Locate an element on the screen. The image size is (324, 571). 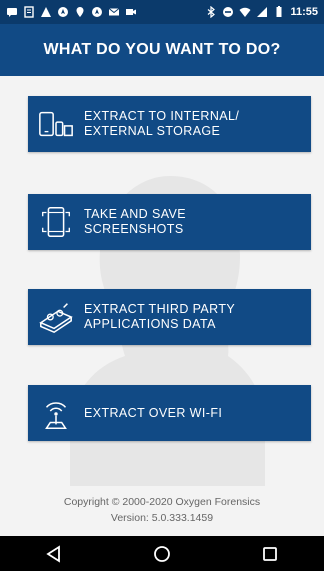
do-not-disturb-icon is located at coordinates (228, 12).